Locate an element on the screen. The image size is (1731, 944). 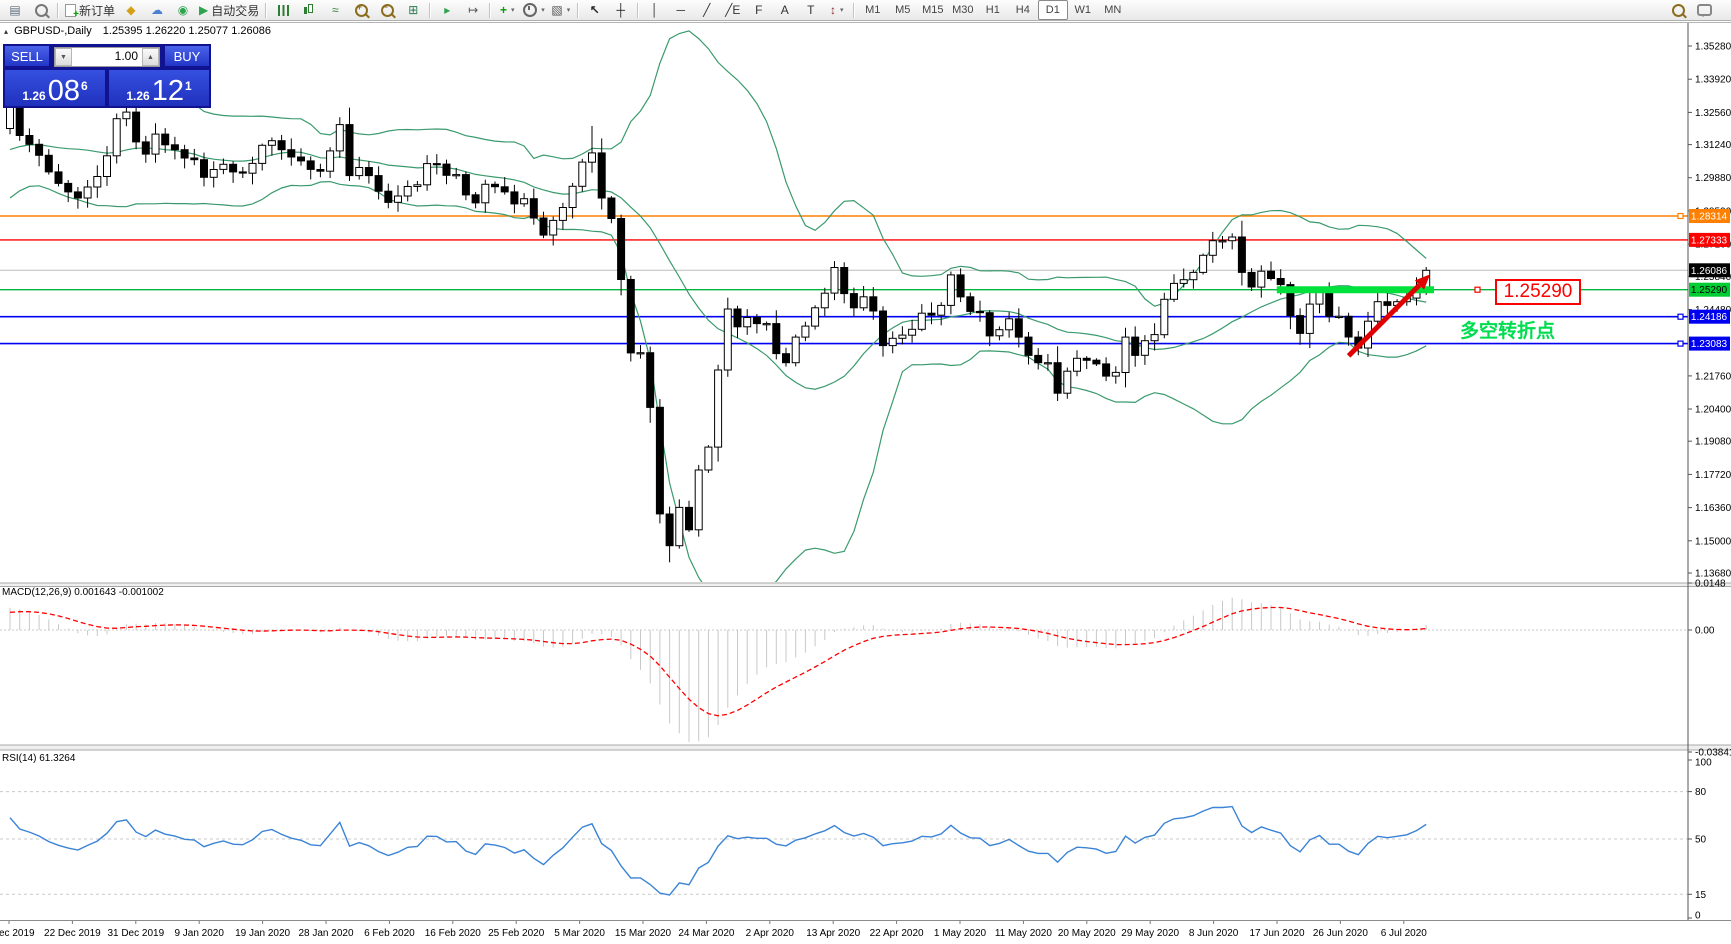
metaeditor-icon: ◆ is located at coordinates (131, 10).